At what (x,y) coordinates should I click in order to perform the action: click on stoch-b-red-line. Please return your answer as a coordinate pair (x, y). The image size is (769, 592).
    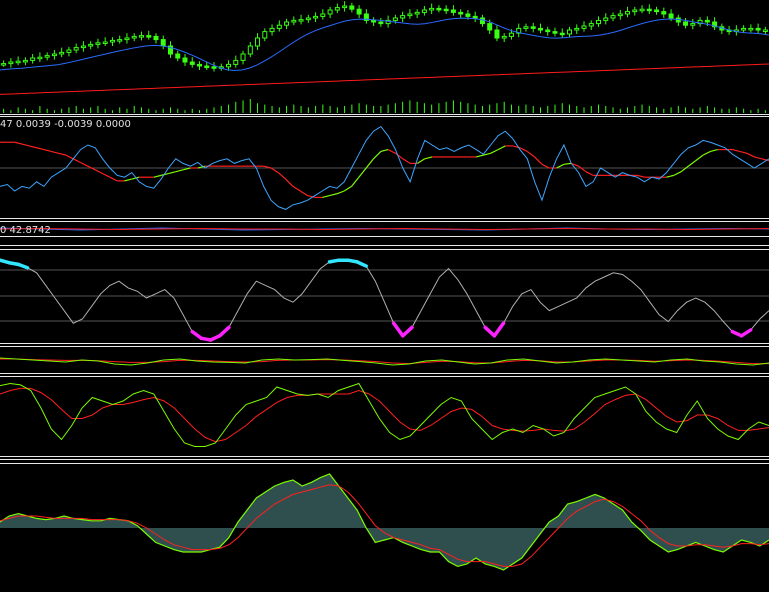
    Looking at the image, I should click on (384, 415).